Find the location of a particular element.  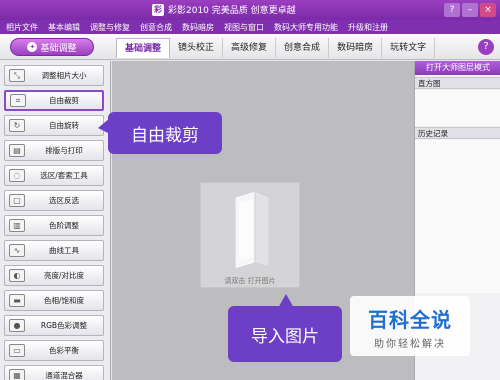

tool-label: 自由裁剪 is located at coordinates (64, 100).